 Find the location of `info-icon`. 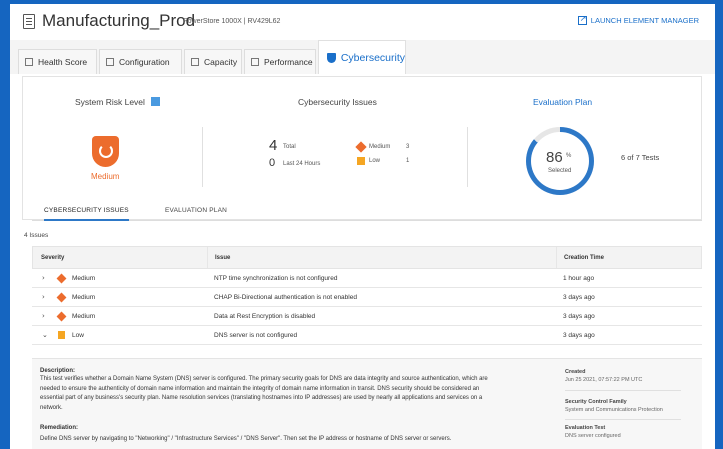

info-icon is located at coordinates (155, 101).